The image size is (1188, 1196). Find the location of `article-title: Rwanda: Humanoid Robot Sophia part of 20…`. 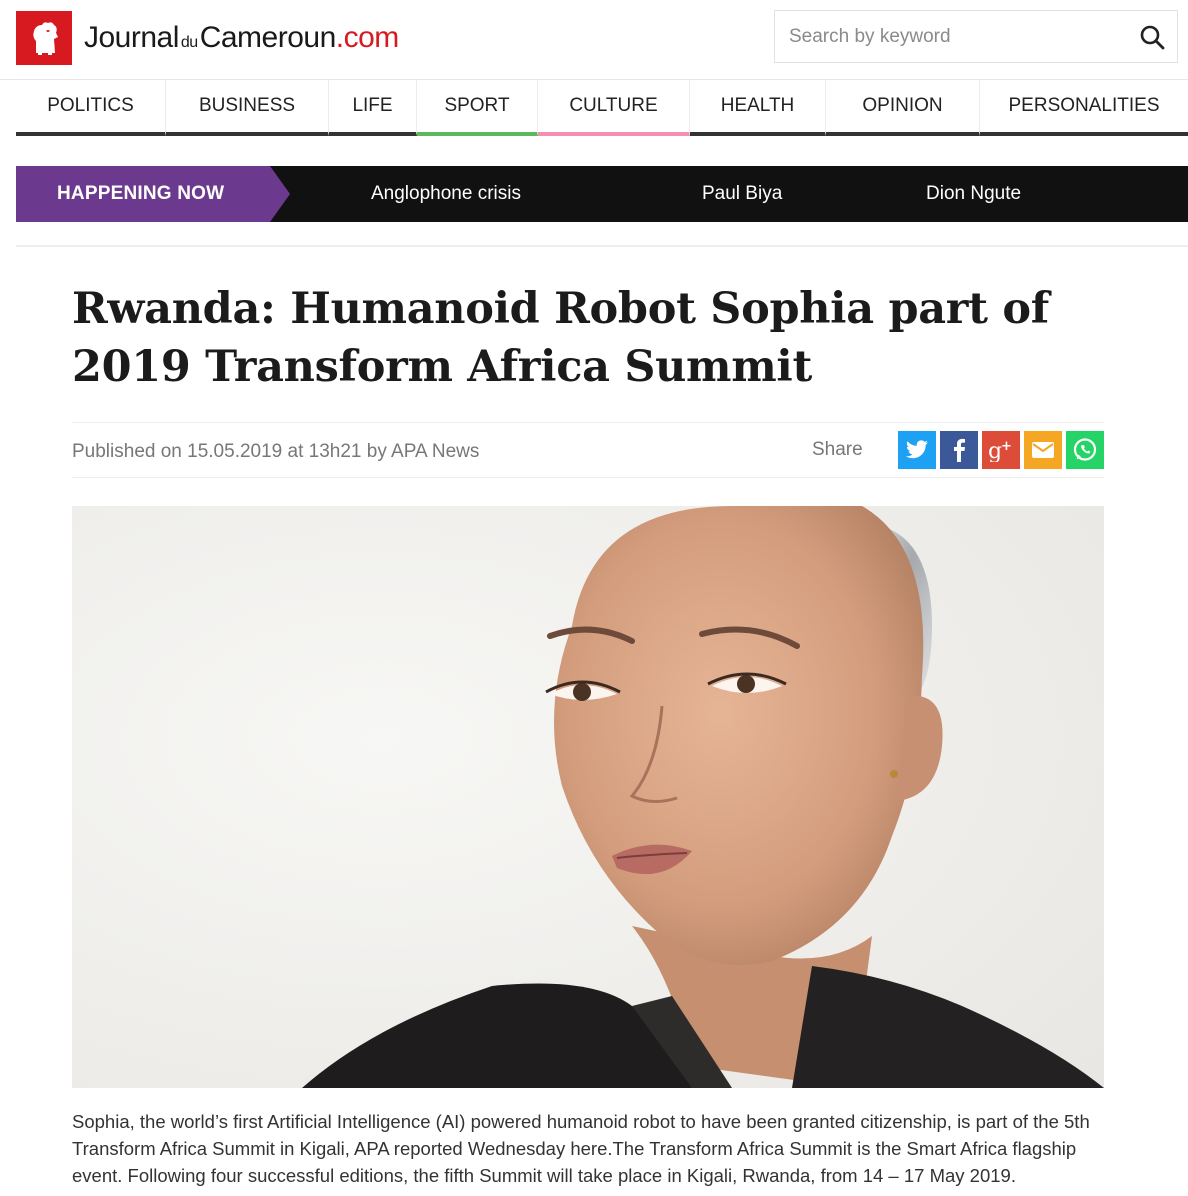

article-title: Rwanda: Humanoid Robot Sophia part of 20… is located at coordinates (560, 338).